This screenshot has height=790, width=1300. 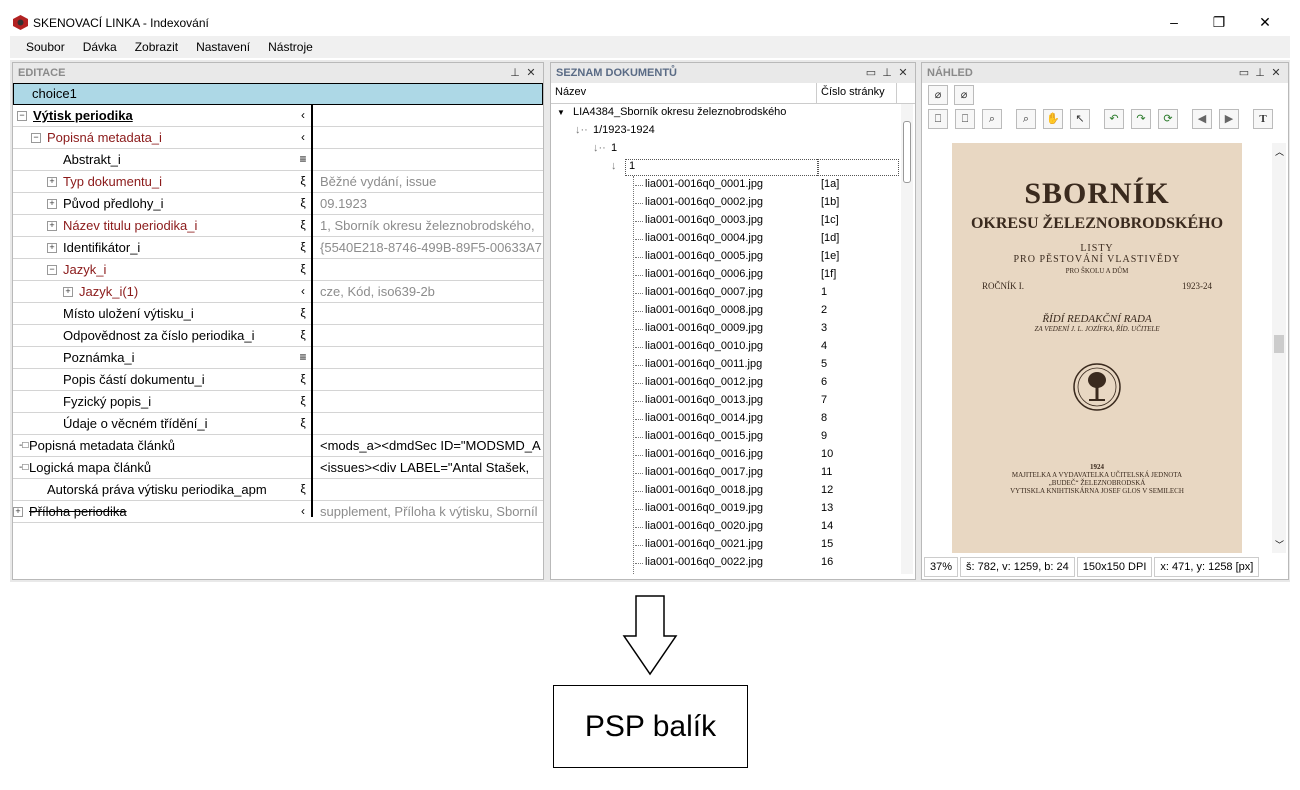 I want to click on menu-nastaveni: Nastavení, so click(x=223, y=47).